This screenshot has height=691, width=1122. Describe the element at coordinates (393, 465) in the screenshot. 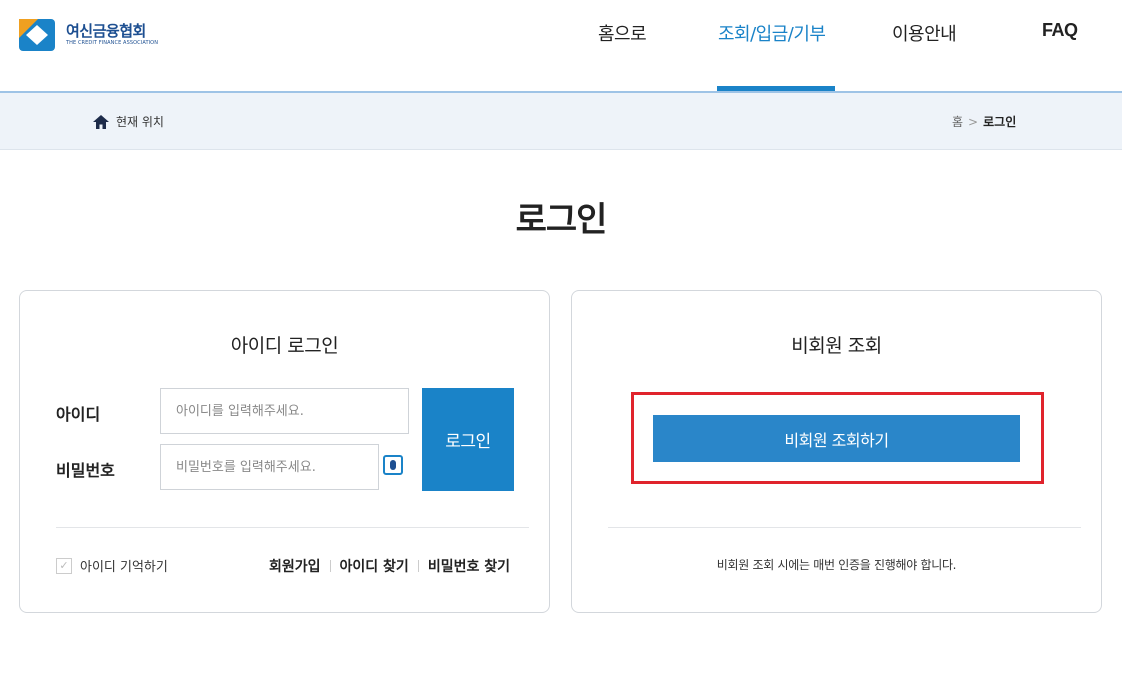

I see `virtual-keypad-icon` at that location.